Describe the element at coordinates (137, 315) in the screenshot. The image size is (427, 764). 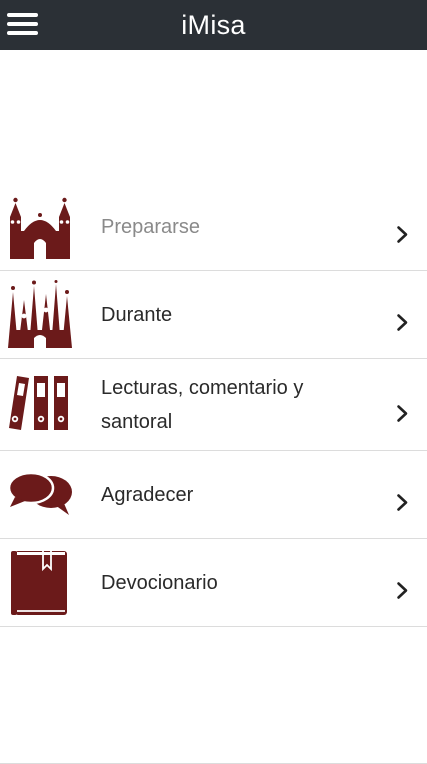
I see `menu-item-label: Durante` at that location.